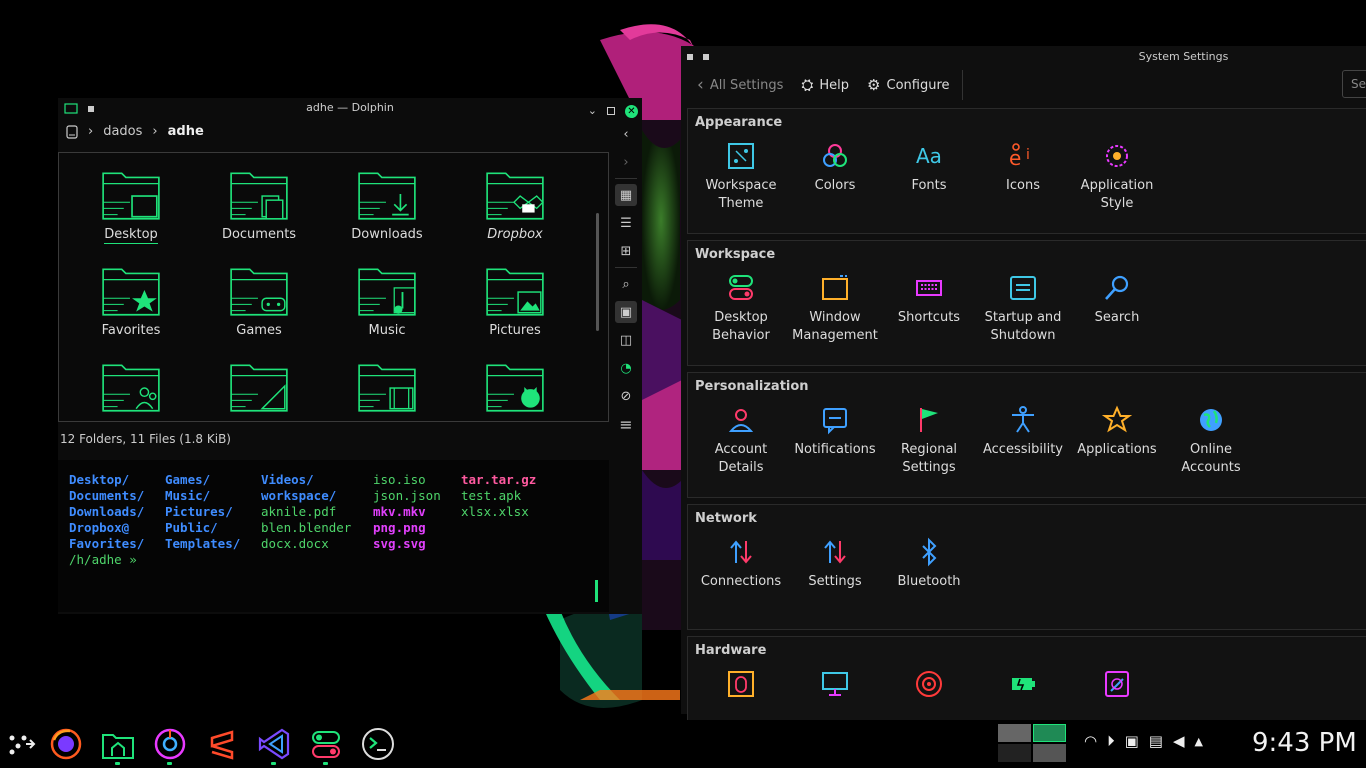 The image size is (1366, 768). I want to click on help-button: ⛭ Help, so click(825, 85).